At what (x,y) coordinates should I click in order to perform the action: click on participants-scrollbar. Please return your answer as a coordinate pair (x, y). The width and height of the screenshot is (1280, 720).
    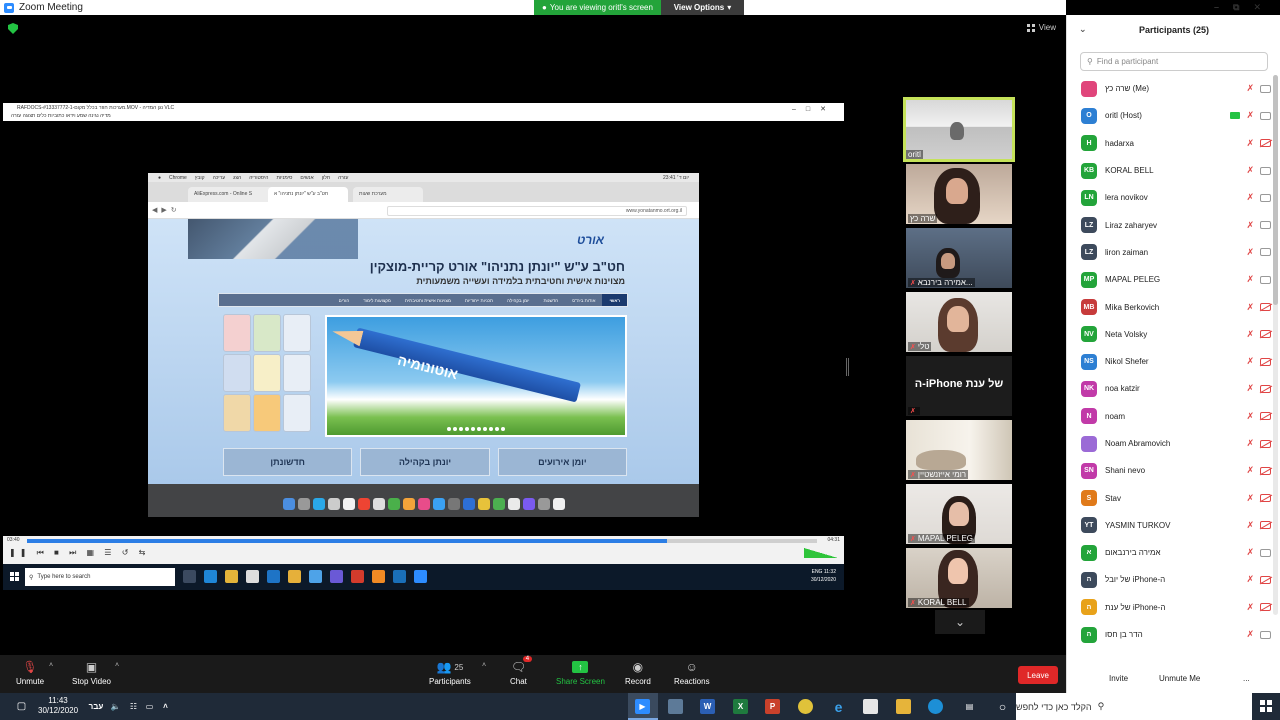
    Looking at the image, I should click on (1275, 345).